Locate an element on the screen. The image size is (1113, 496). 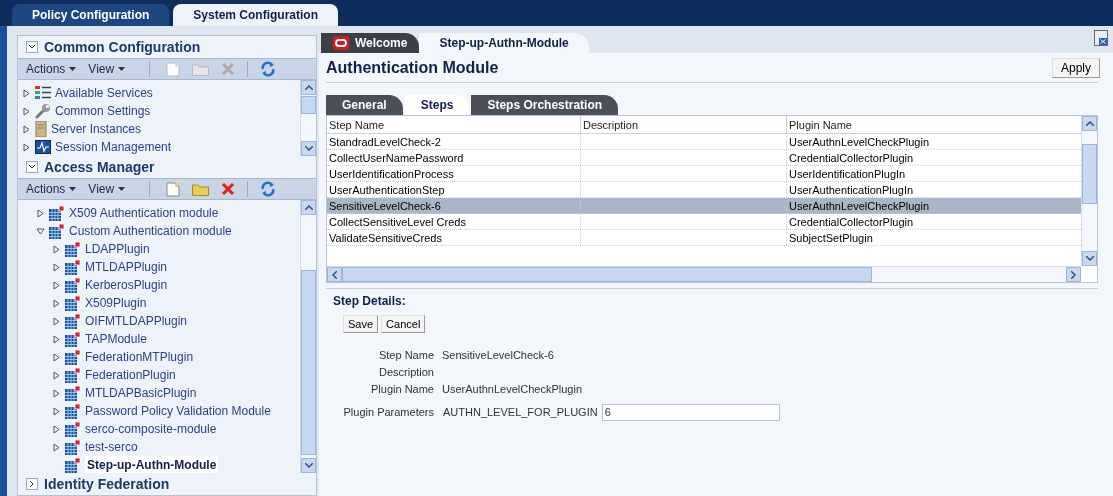
tree-item: OIFMTLDAPPlugin is located at coordinates (159, 321).